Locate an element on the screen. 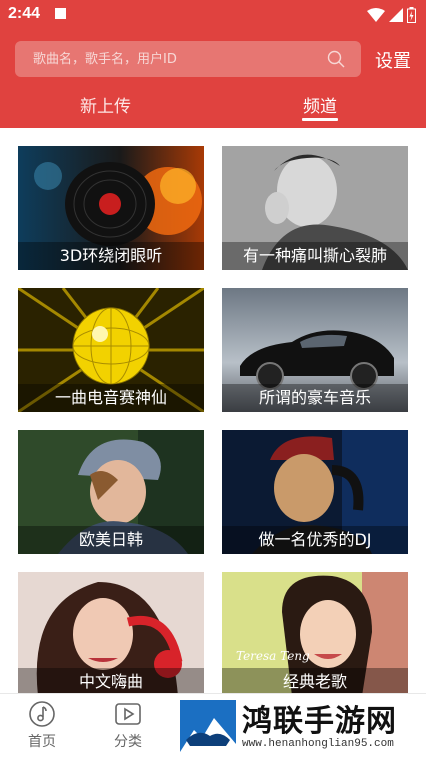  svg-text: Teresa Teng is located at coordinates (273, 656).